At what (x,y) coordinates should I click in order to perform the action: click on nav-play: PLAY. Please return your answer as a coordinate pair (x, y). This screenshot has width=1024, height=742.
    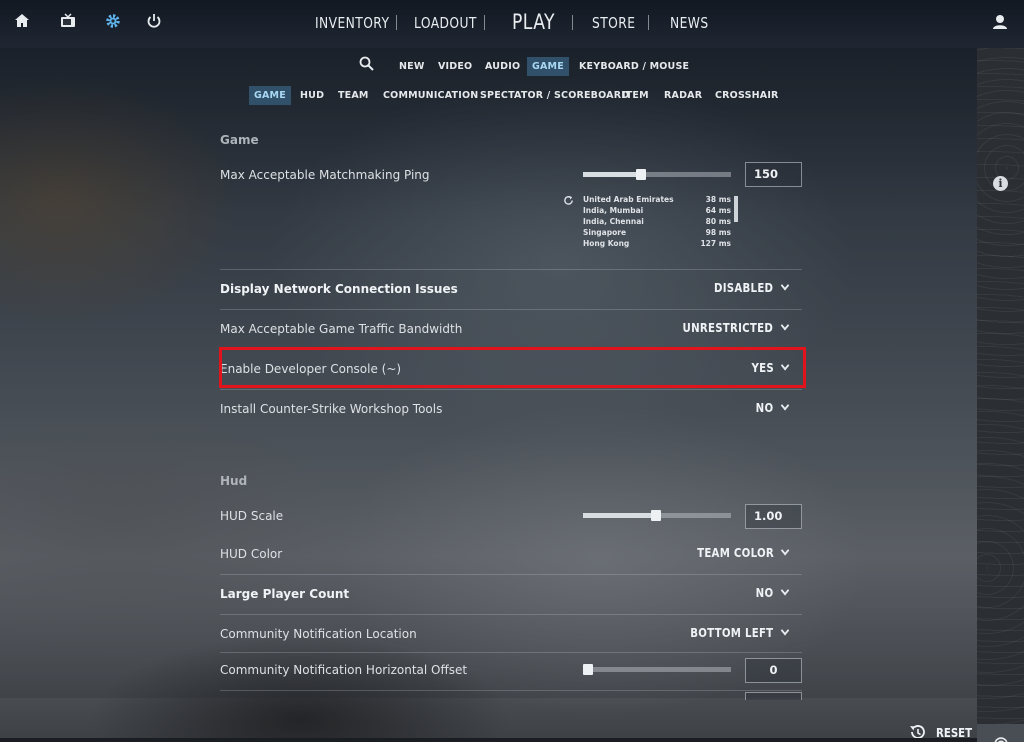
    Looking at the image, I should click on (533, 22).